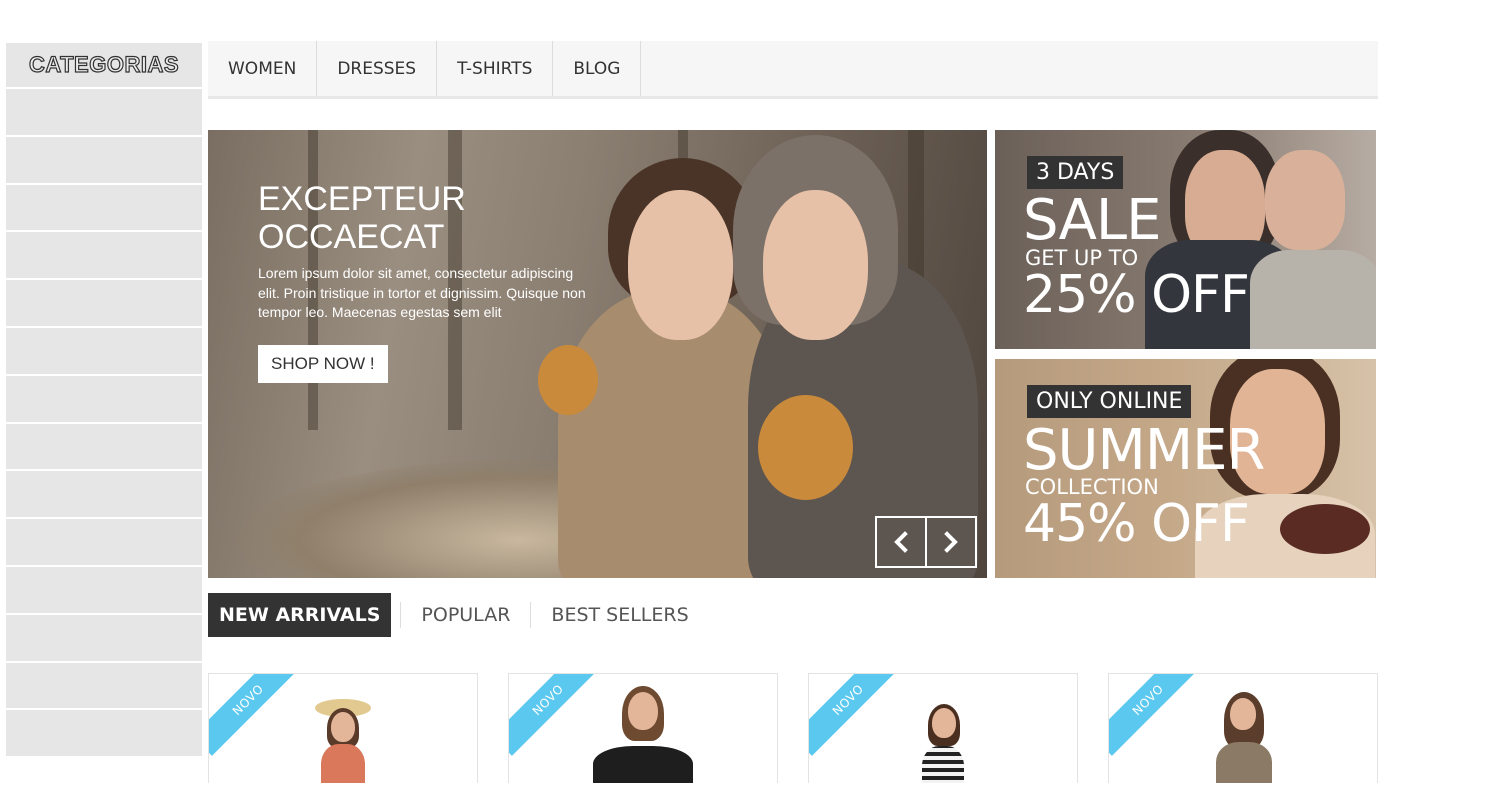 This screenshot has width=1506, height=790. Describe the element at coordinates (300, 615) in the screenshot. I see `tab-new-arrivals: NEW ARRIVALS` at that location.